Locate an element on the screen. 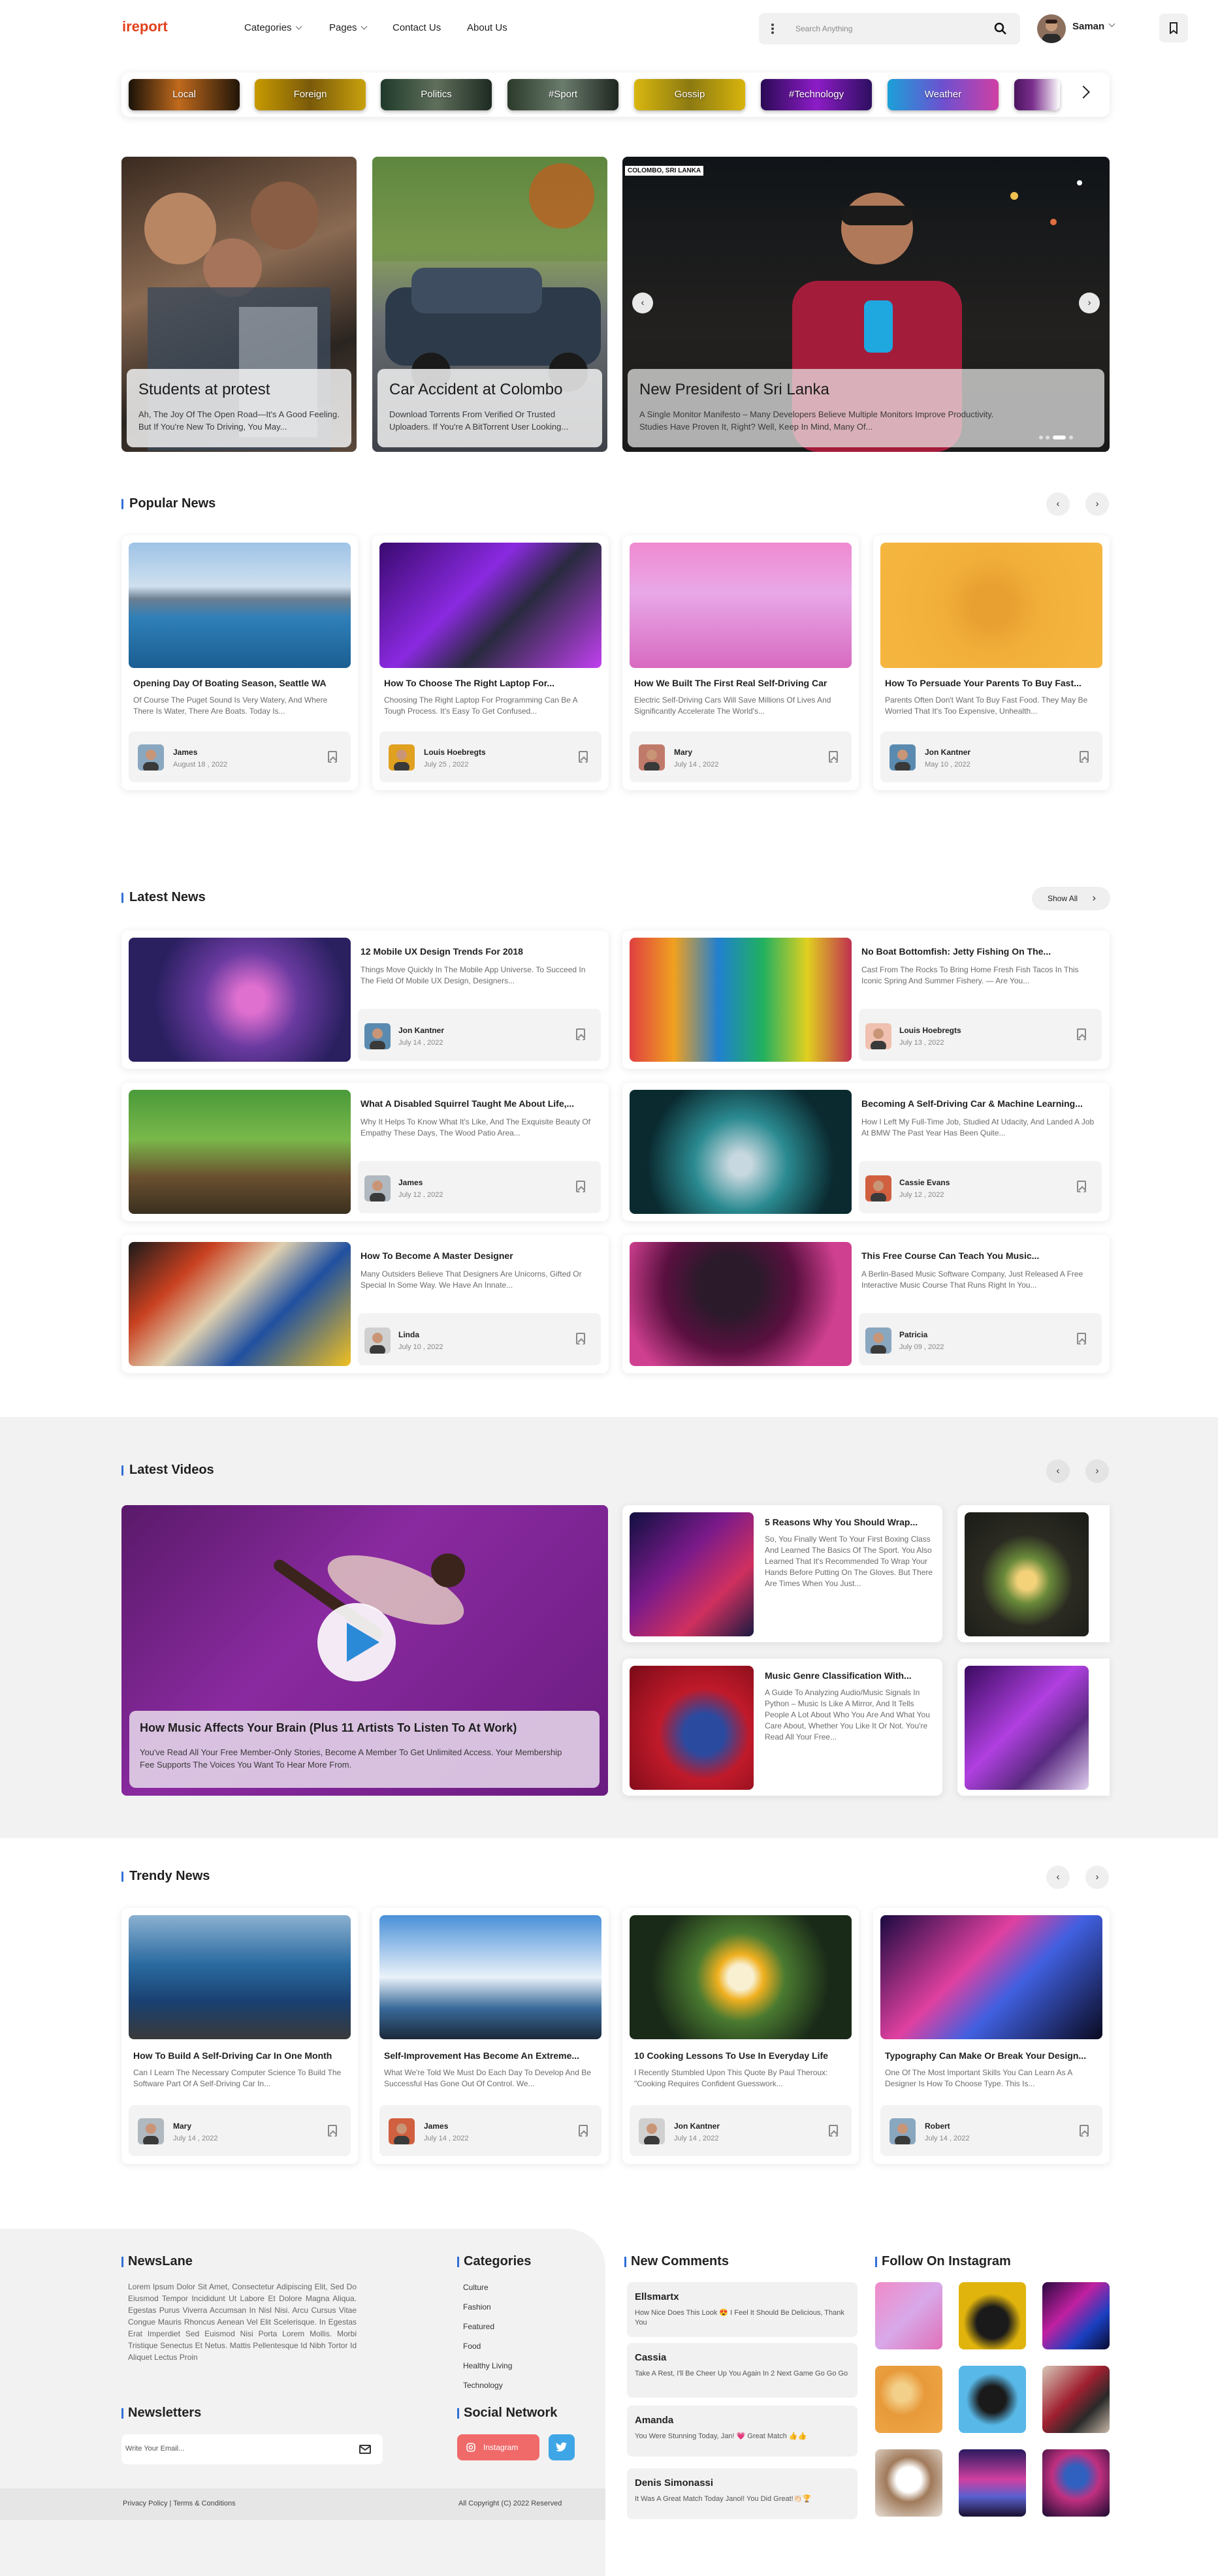  video-thumb-boxing is located at coordinates (692, 1574).